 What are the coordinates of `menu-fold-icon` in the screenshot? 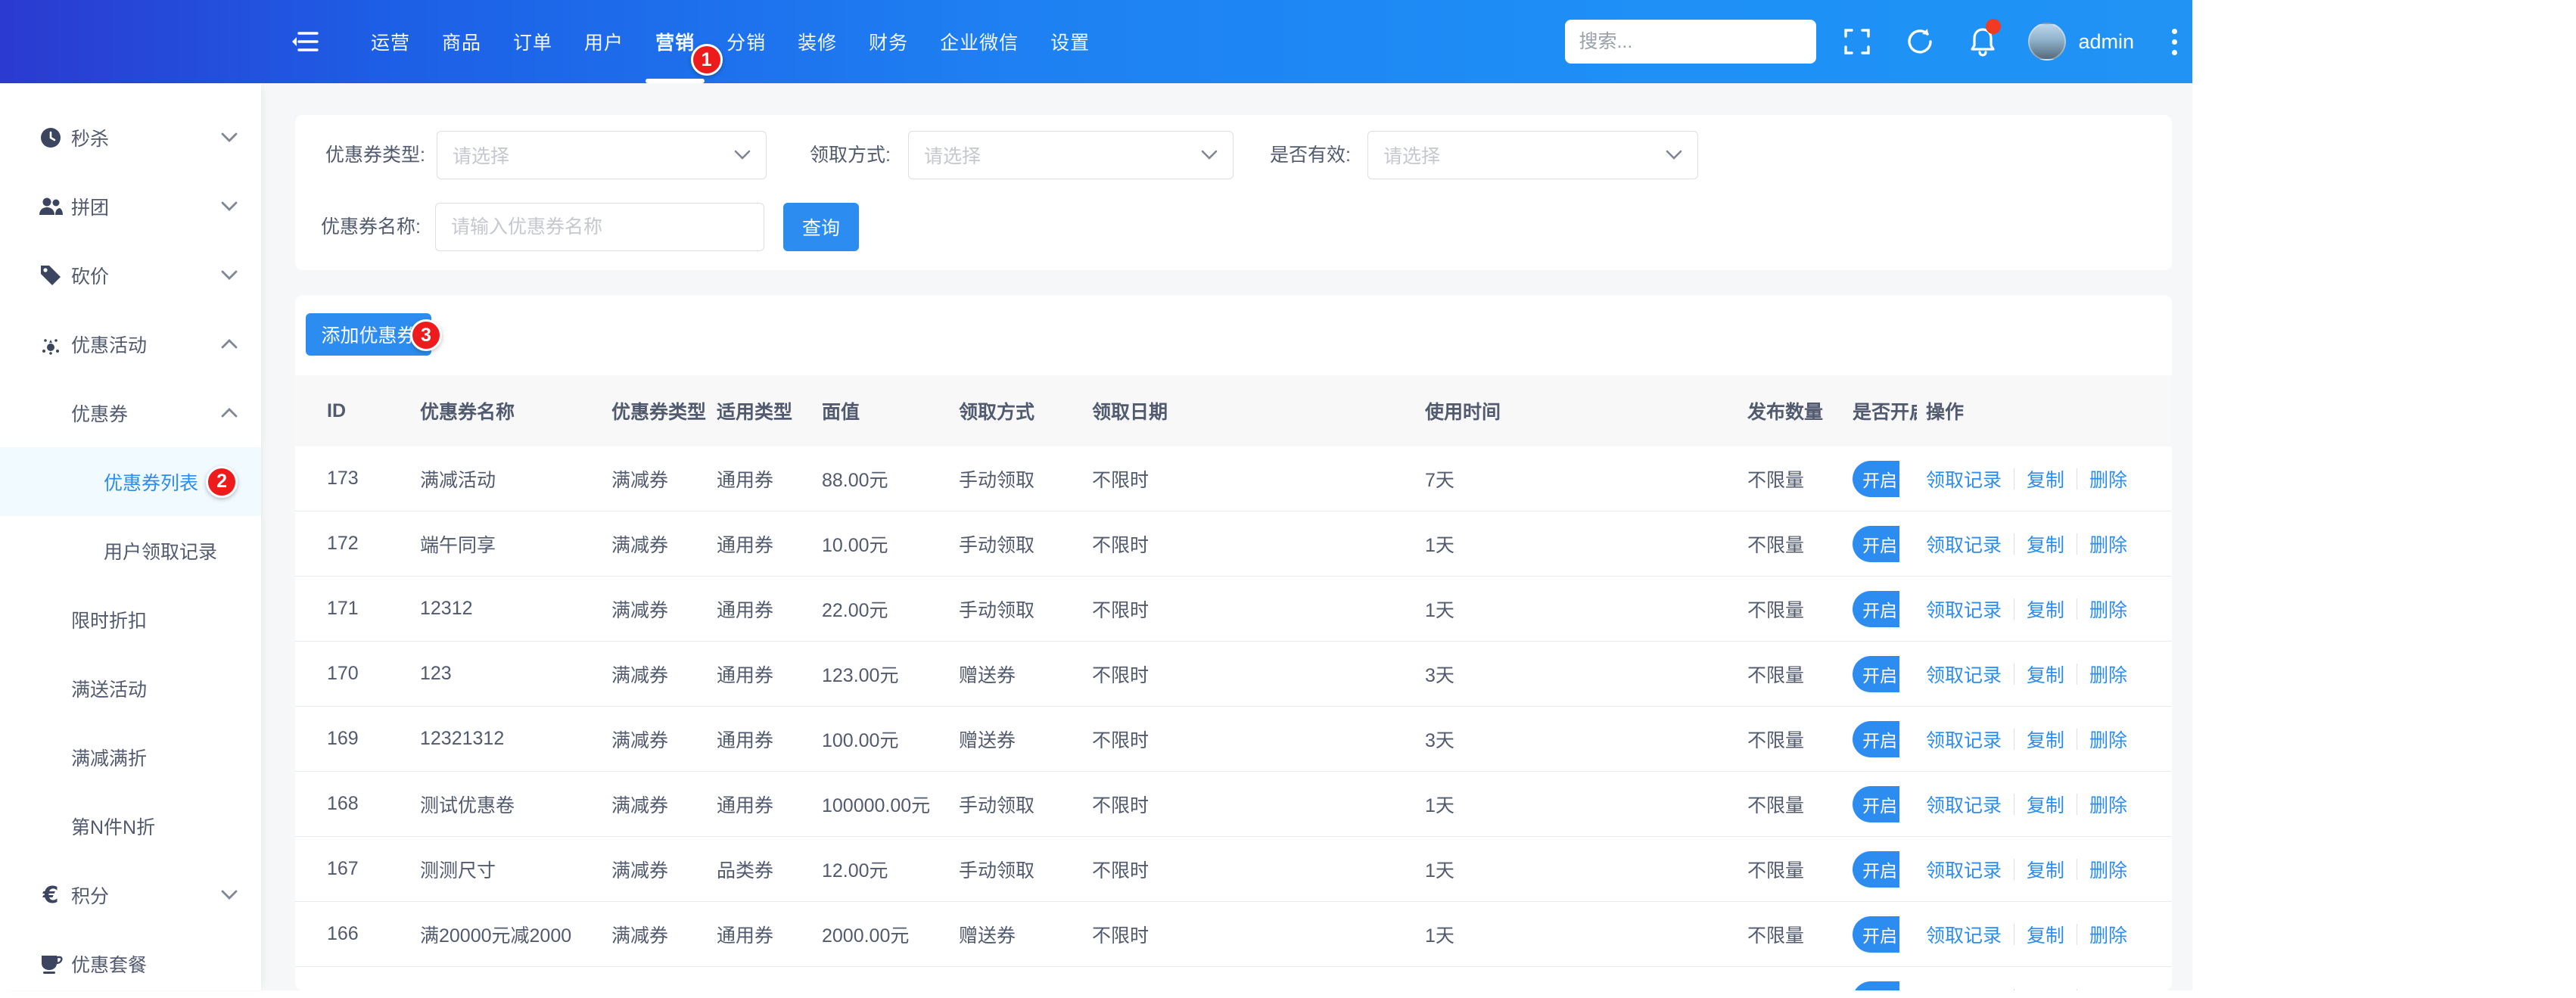 It's located at (306, 41).